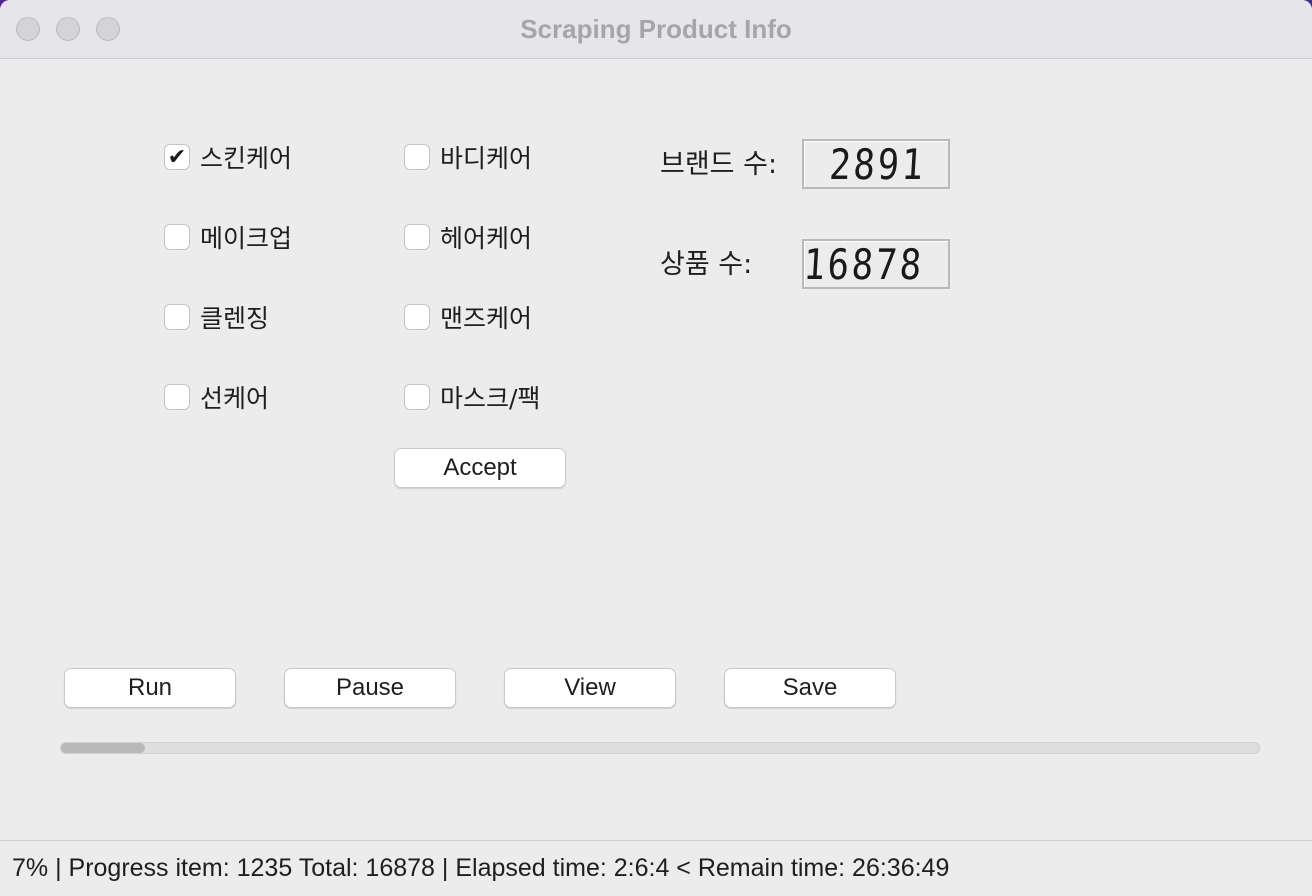  I want to click on checkbox-skincare: ✔ 스킨케어, so click(228, 157).